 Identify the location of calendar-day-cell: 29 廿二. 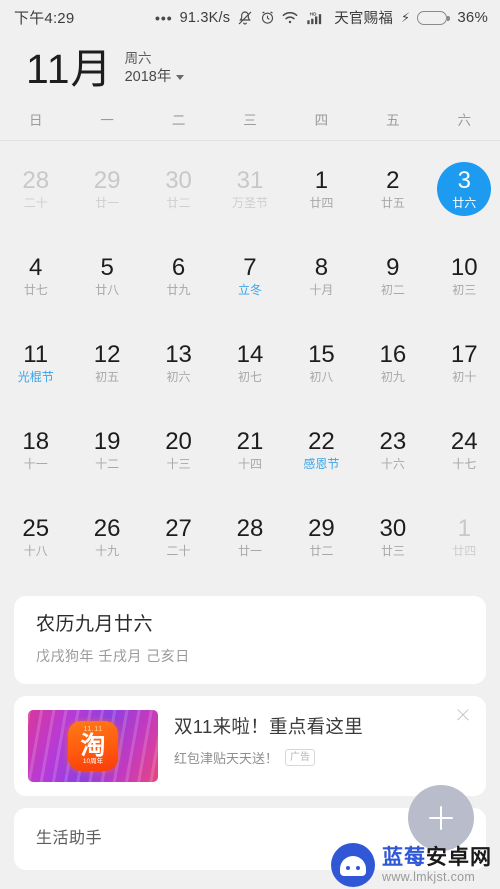
(321, 536).